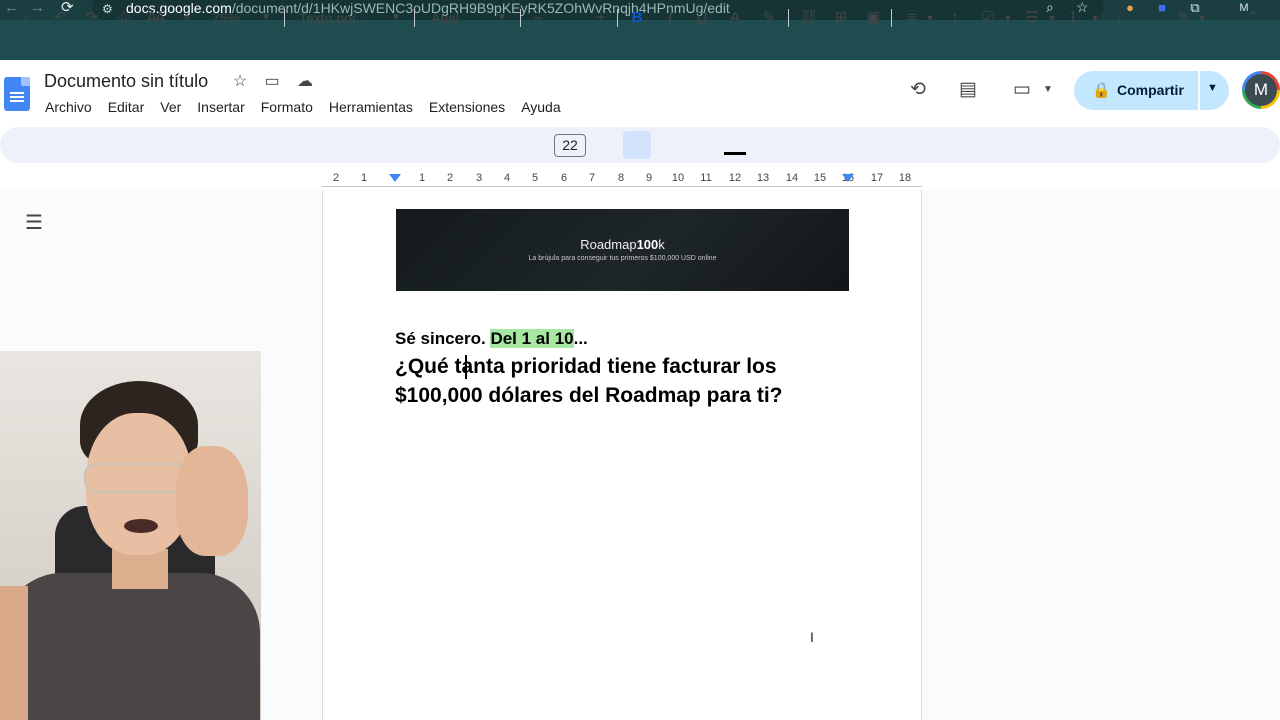  What do you see at coordinates (873, 18) in the screenshot?
I see `insert-image-icon: ▣` at bounding box center [873, 18].